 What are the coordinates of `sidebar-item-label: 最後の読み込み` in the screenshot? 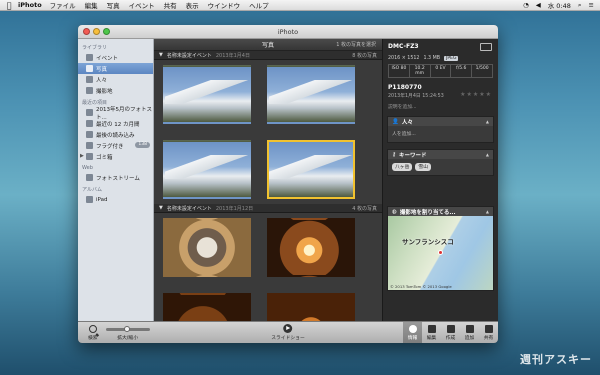 It's located at (115, 135).